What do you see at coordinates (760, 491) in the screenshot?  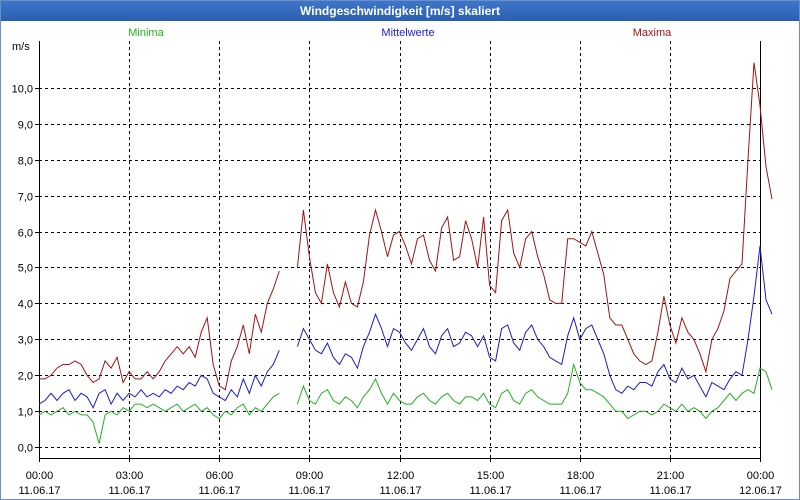 I see `x-tick-date-label: 12.06.17` at bounding box center [760, 491].